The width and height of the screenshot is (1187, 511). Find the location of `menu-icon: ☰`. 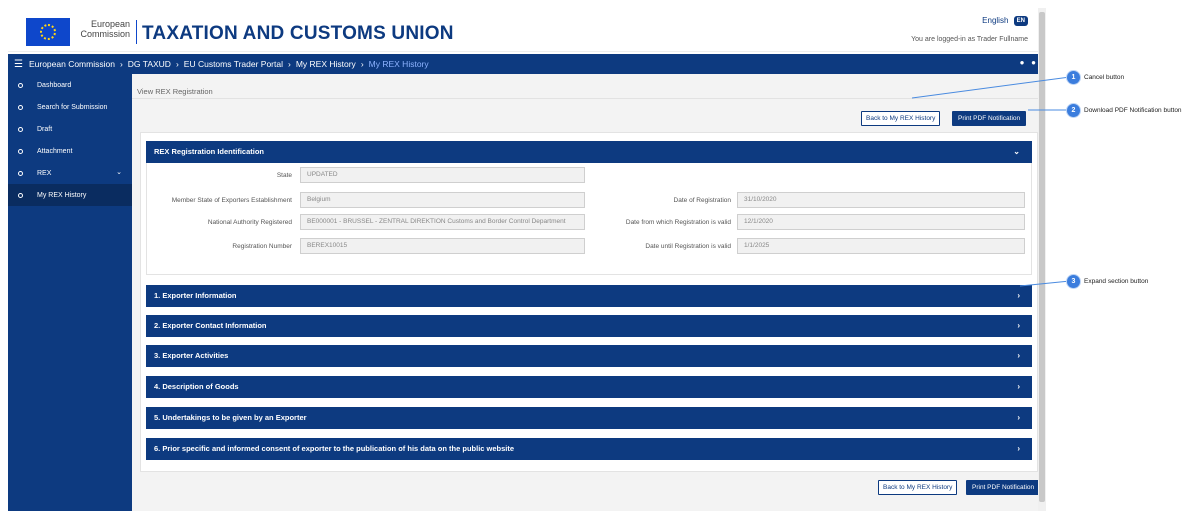

menu-icon: ☰ is located at coordinates (18, 64).